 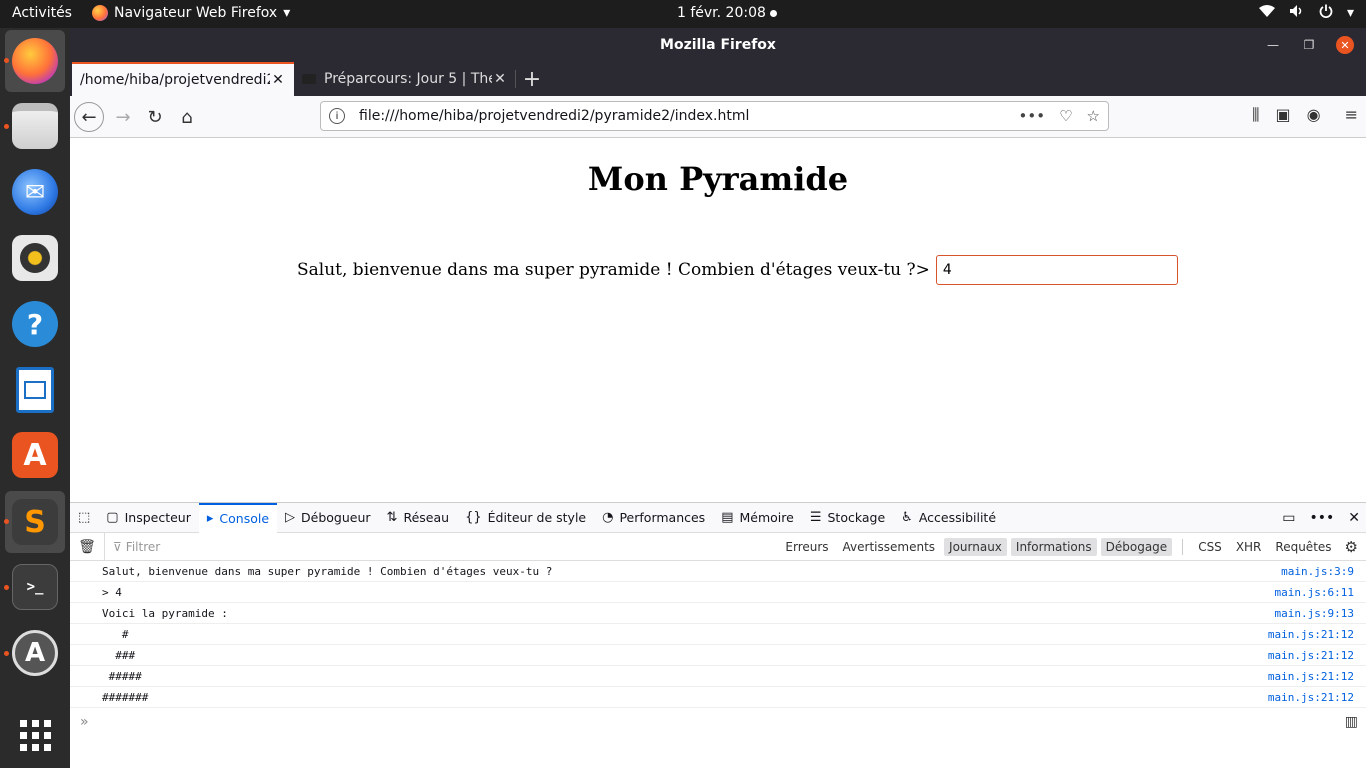 I want to click on sublime-icon: S, so click(x=35, y=522).